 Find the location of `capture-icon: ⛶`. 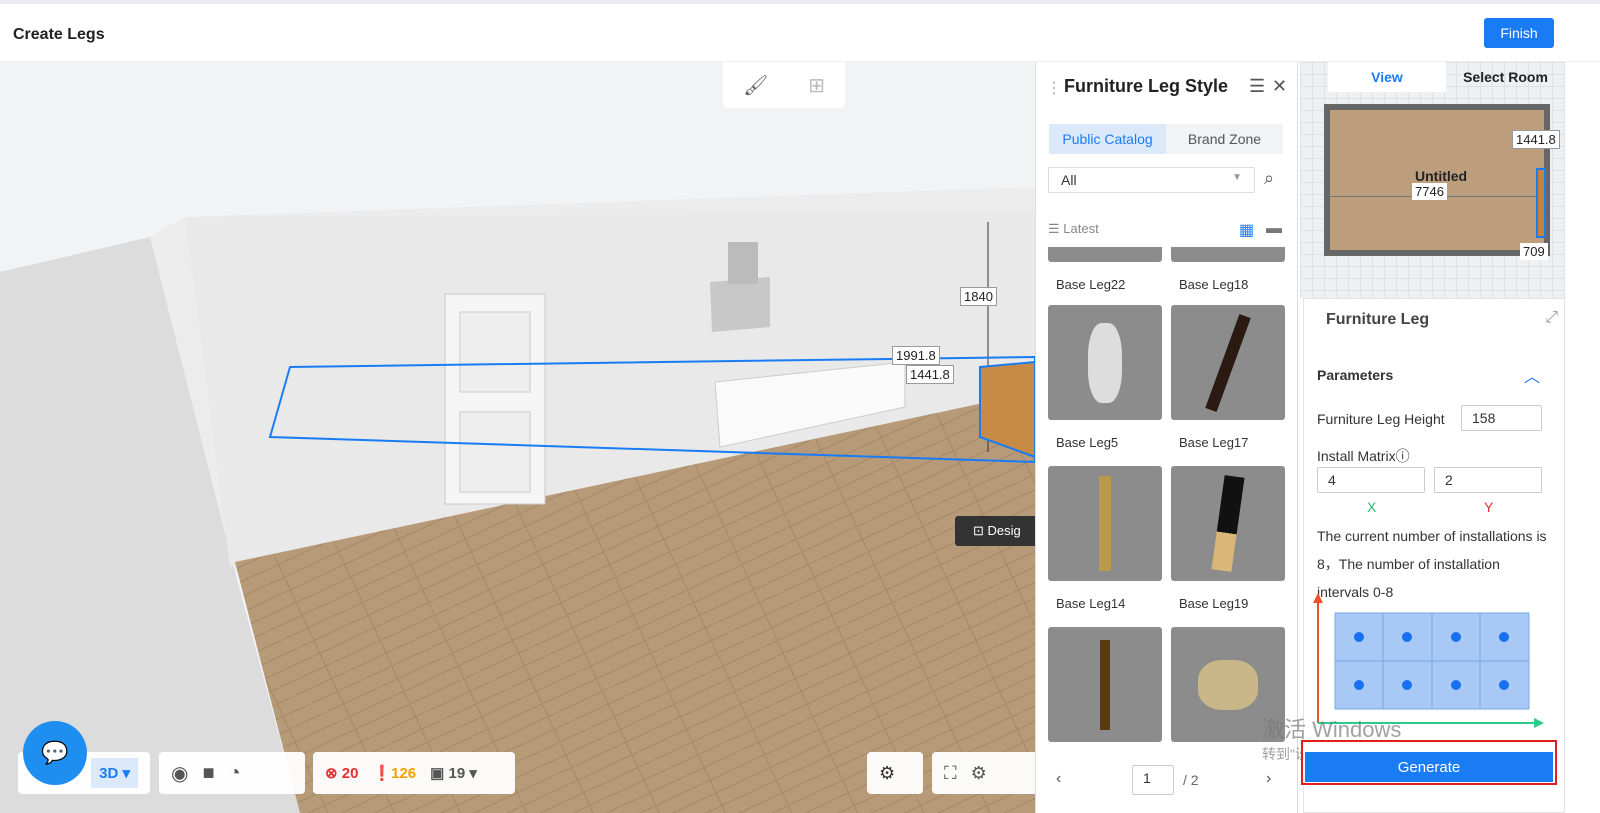

capture-icon: ⛶ is located at coordinates (950, 773).